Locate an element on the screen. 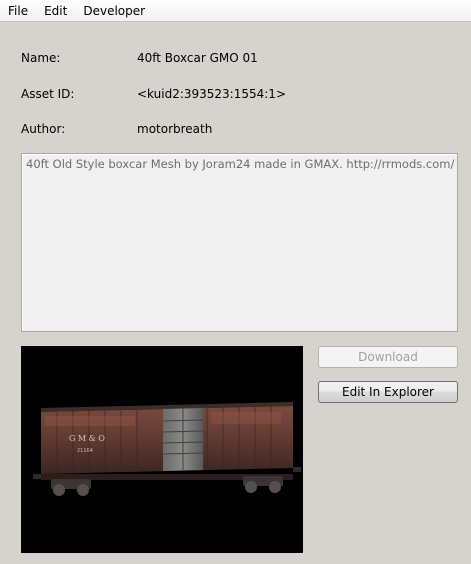 Image resolution: width=471 pixels, height=564 pixels. car-number: 21164 is located at coordinates (85, 451).